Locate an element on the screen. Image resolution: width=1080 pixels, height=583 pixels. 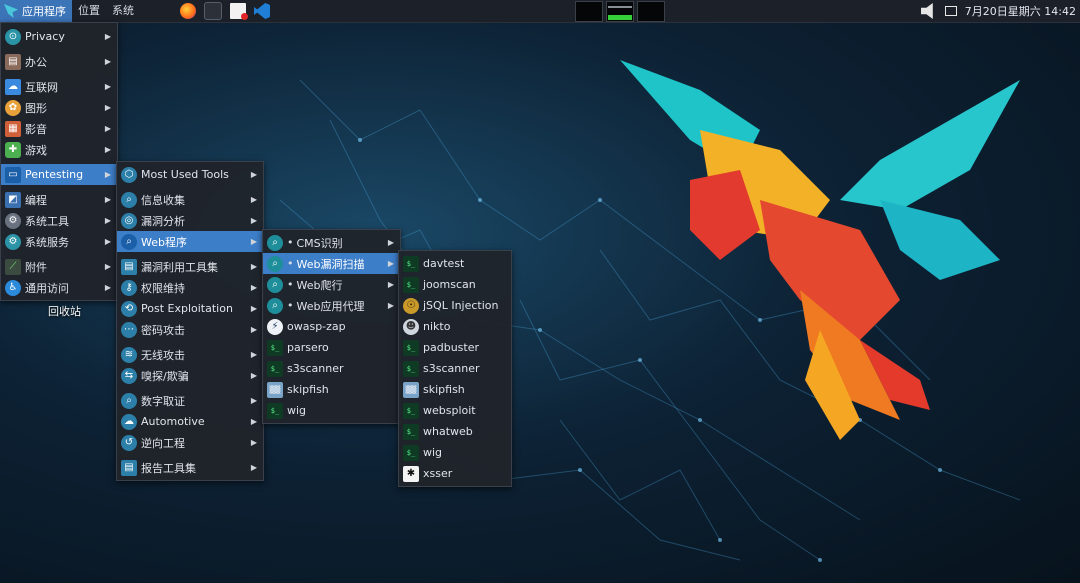
menu-item-info-gathering: ⌕ 信息收集 ▶ is located at coordinates (190, 199).